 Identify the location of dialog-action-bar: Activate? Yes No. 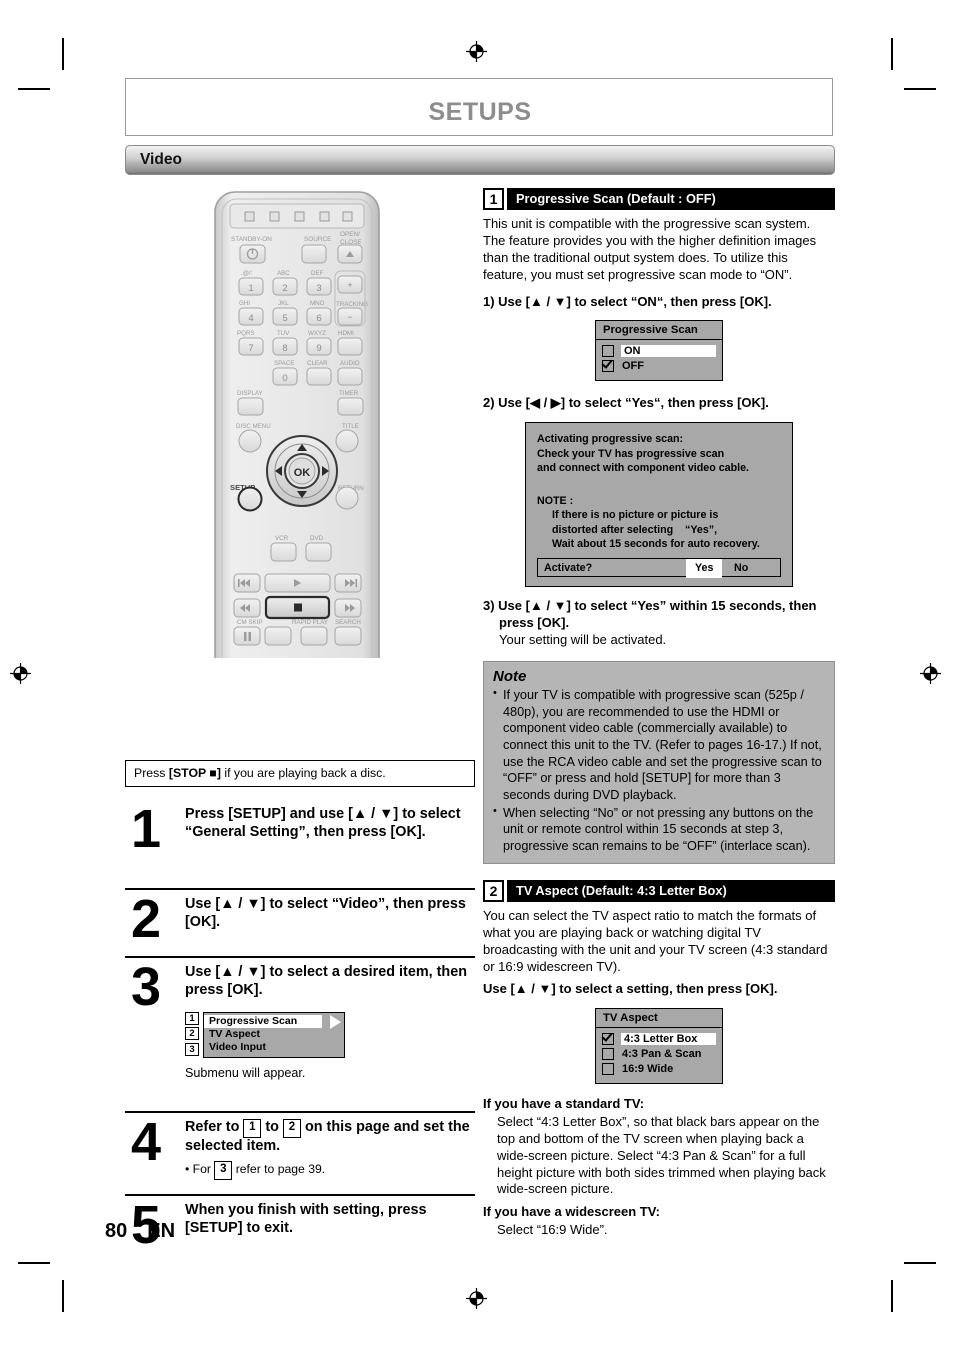
(659, 568).